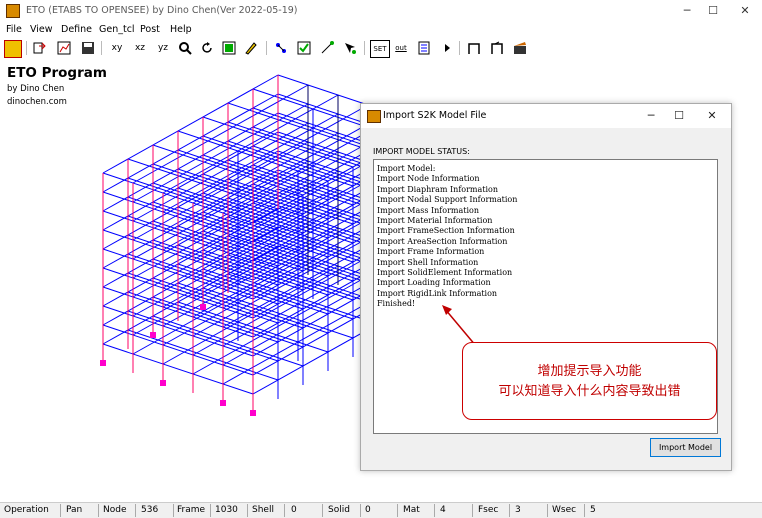 The image size is (762, 518). Describe the element at coordinates (488, 510) in the screenshot. I see `status-fsec-label: Fsec` at that location.